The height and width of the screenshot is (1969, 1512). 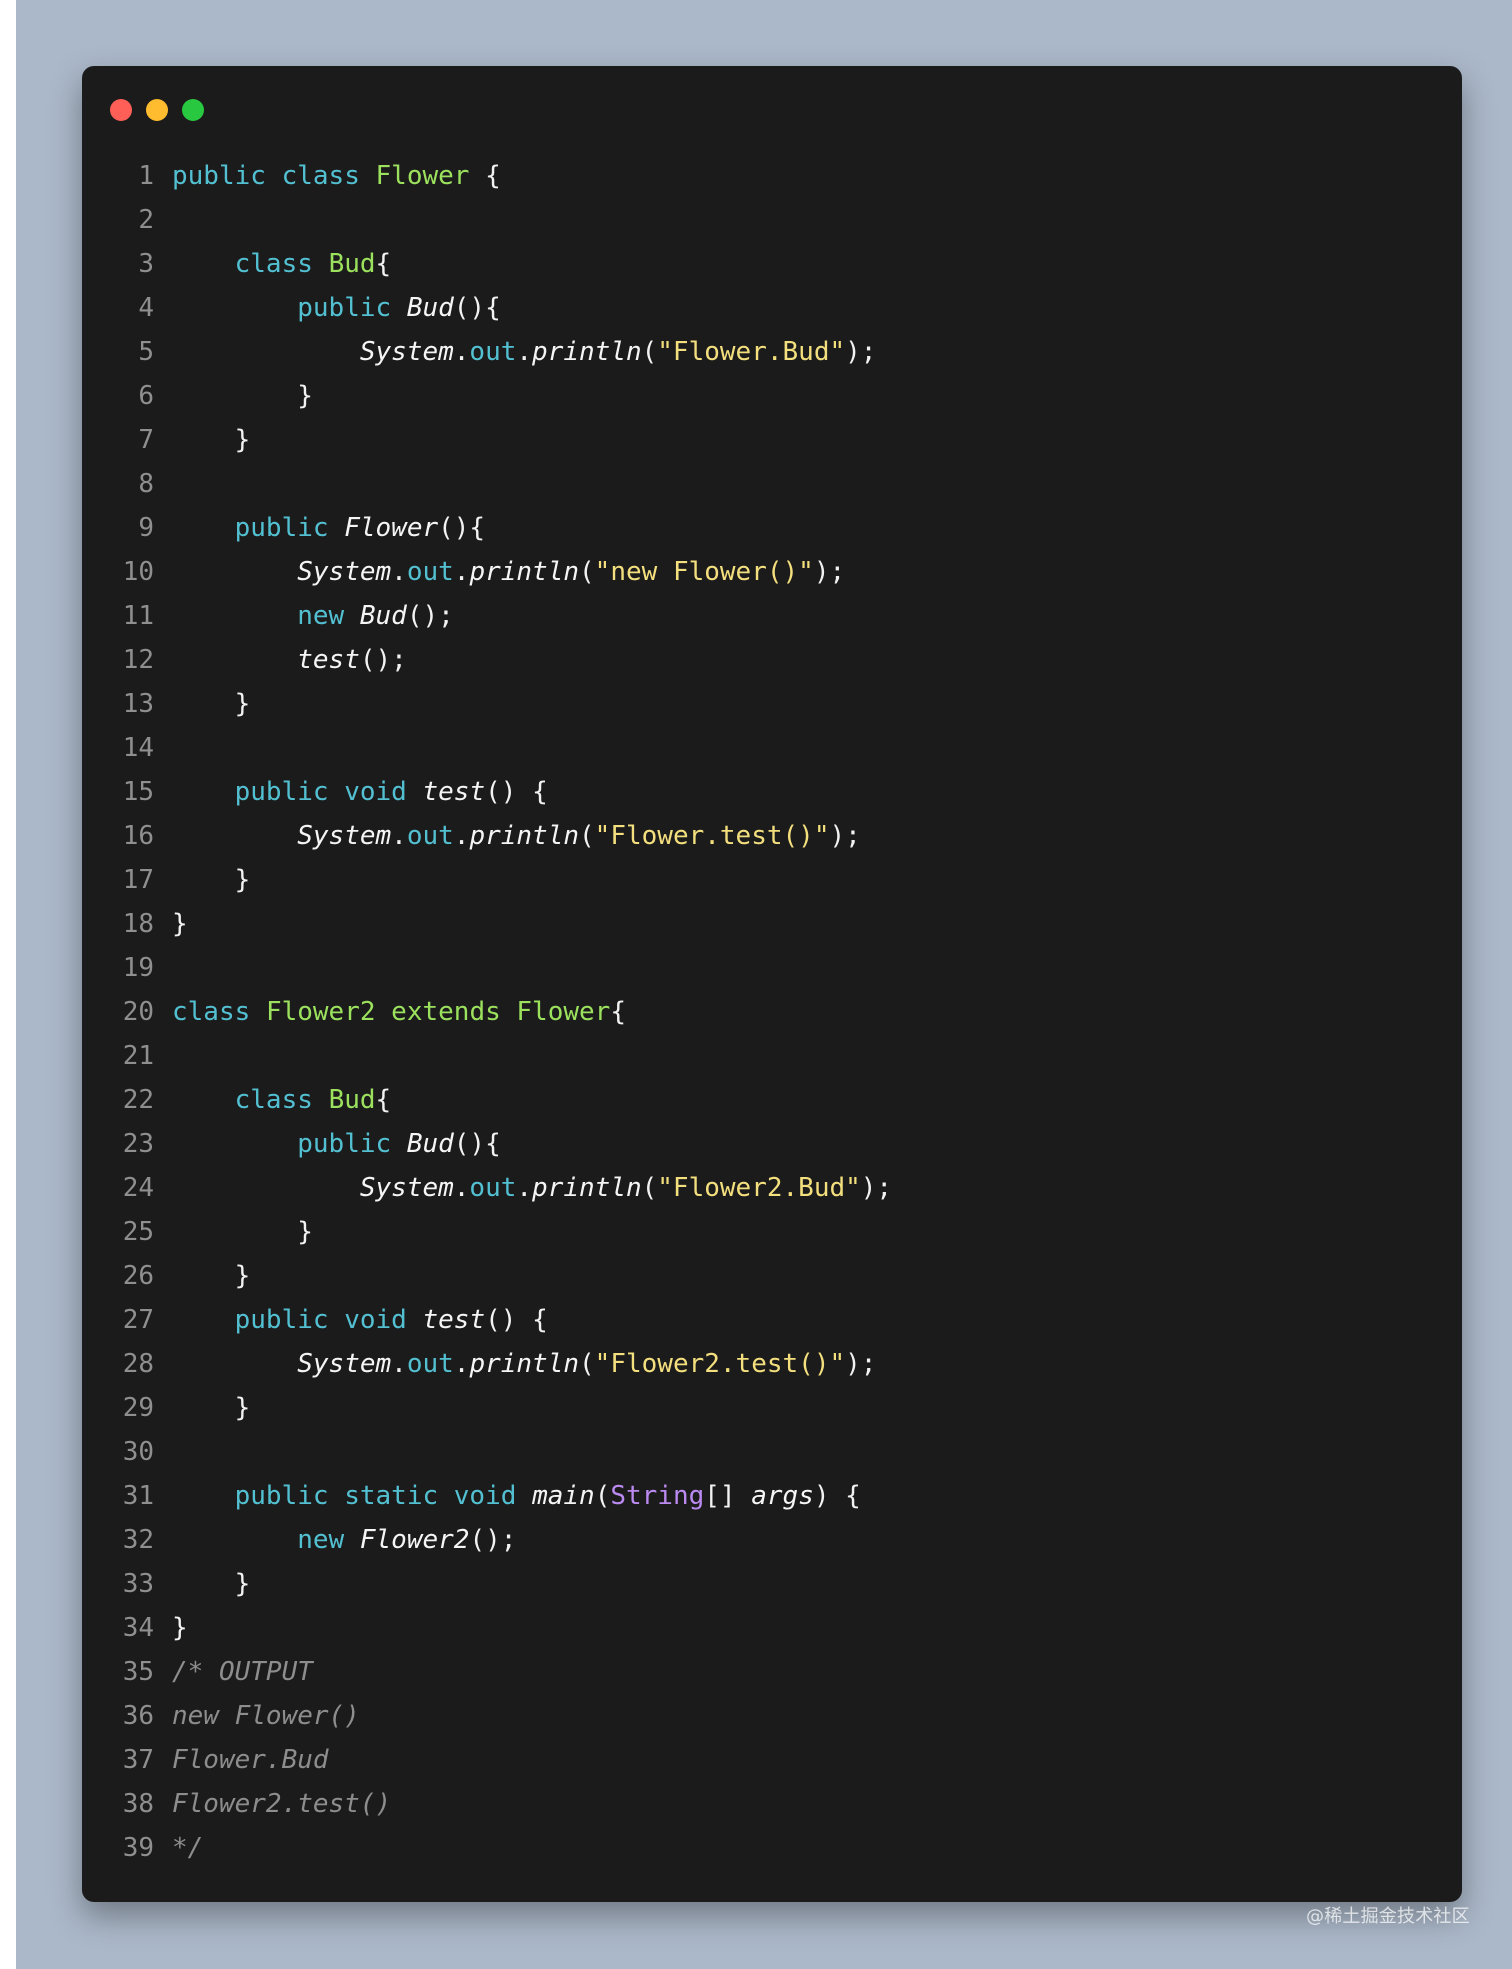 What do you see at coordinates (391, 1496) in the screenshot?
I see `code-token: static` at bounding box center [391, 1496].